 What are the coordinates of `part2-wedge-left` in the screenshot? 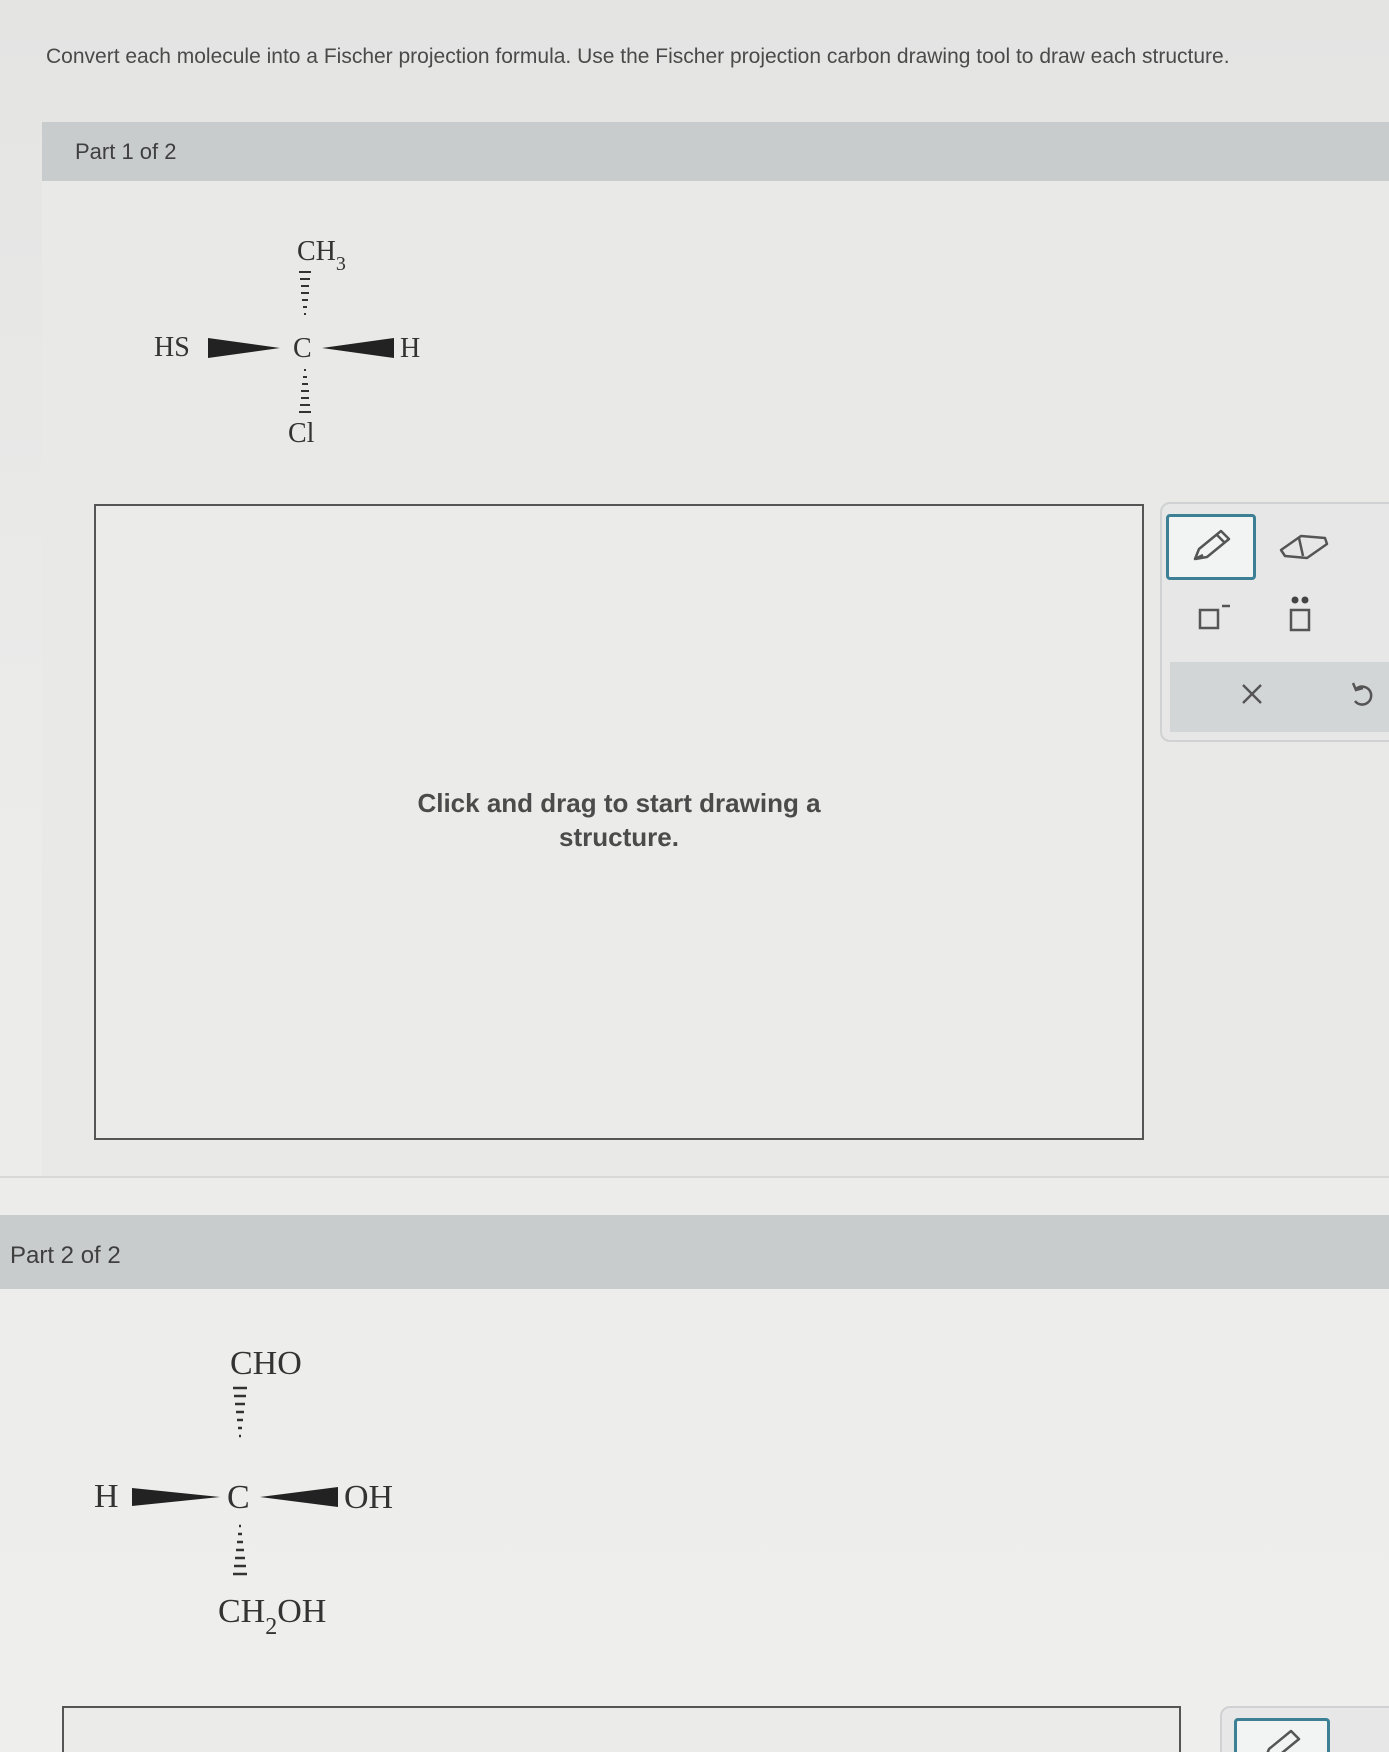 It's located at (176, 1497).